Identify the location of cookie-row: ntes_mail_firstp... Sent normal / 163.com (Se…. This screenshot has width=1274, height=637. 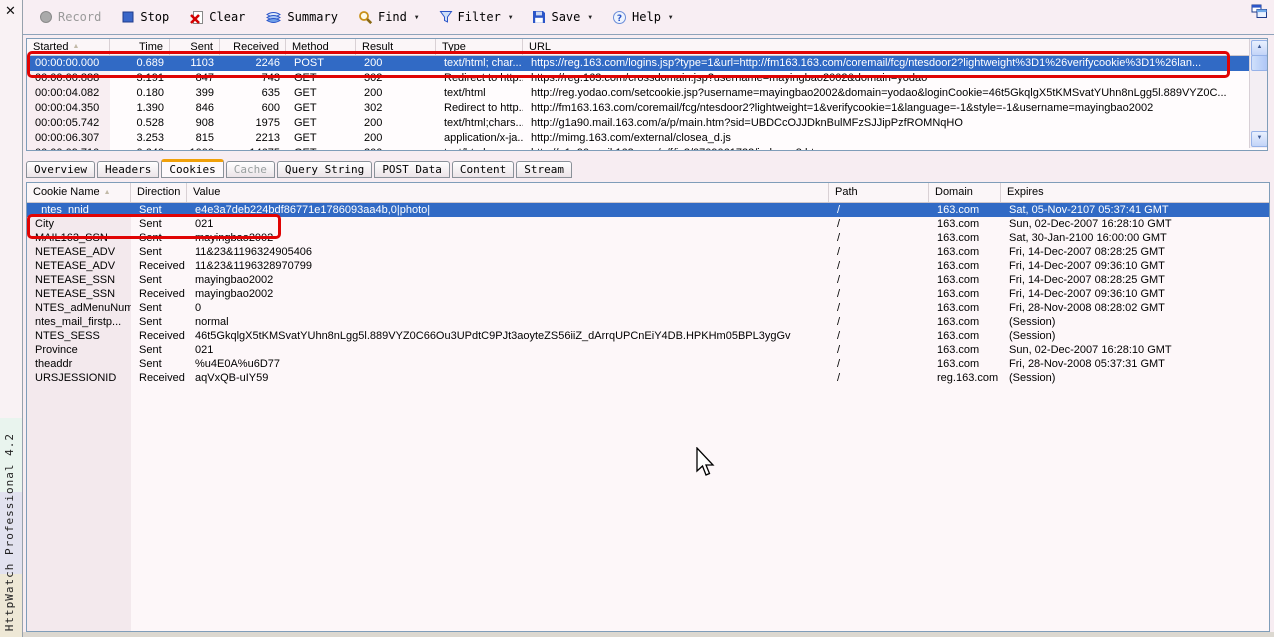
(648, 322).